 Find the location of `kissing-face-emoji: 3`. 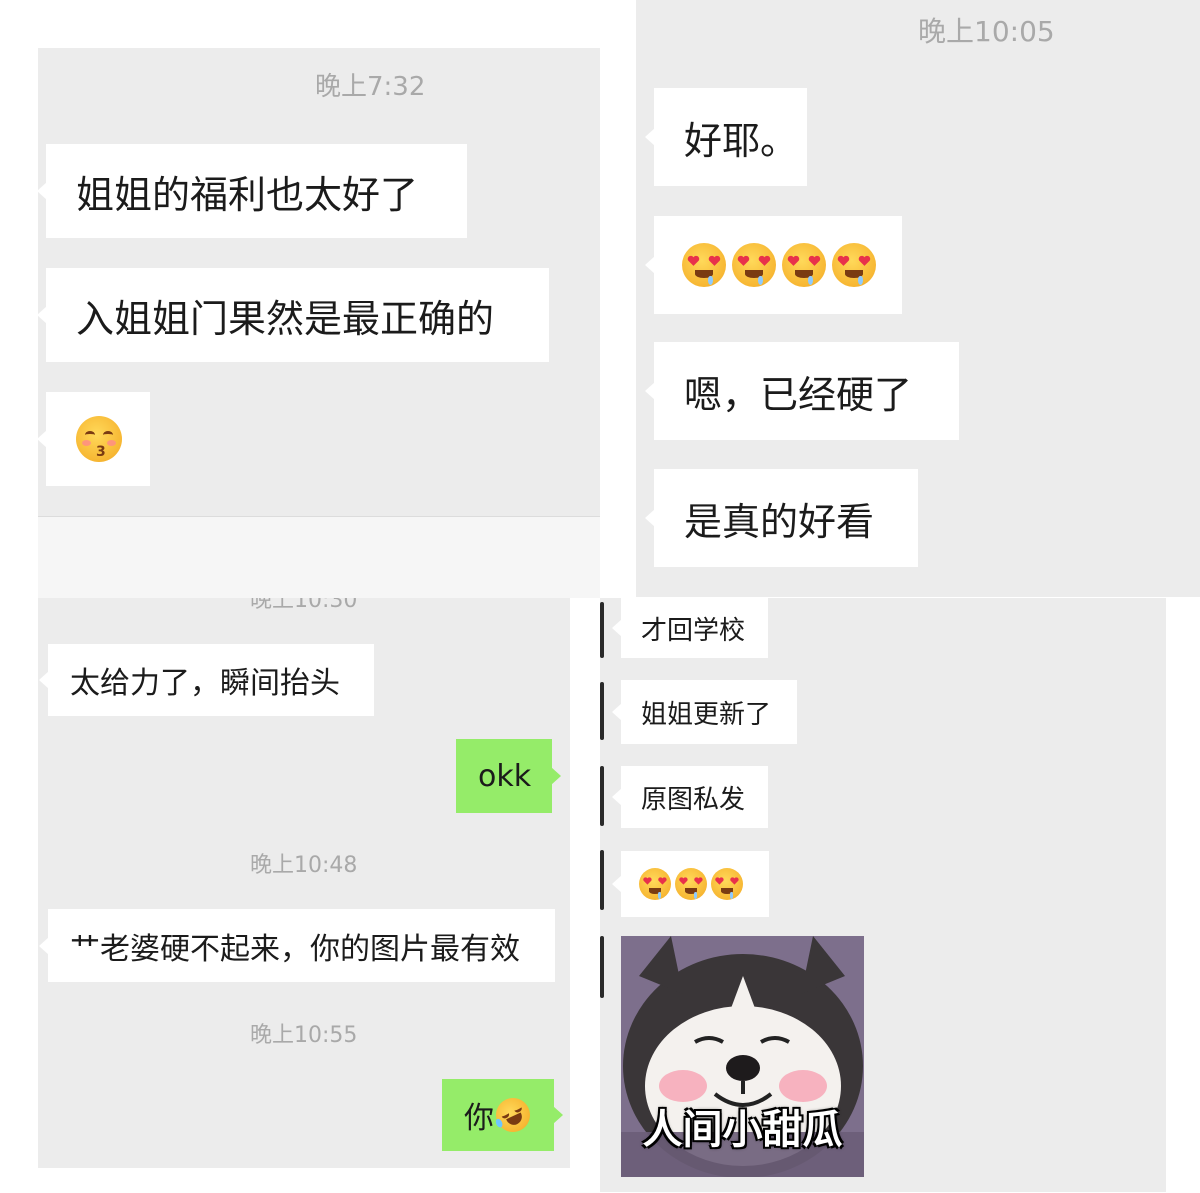

kissing-face-emoji: 3 is located at coordinates (99, 439).